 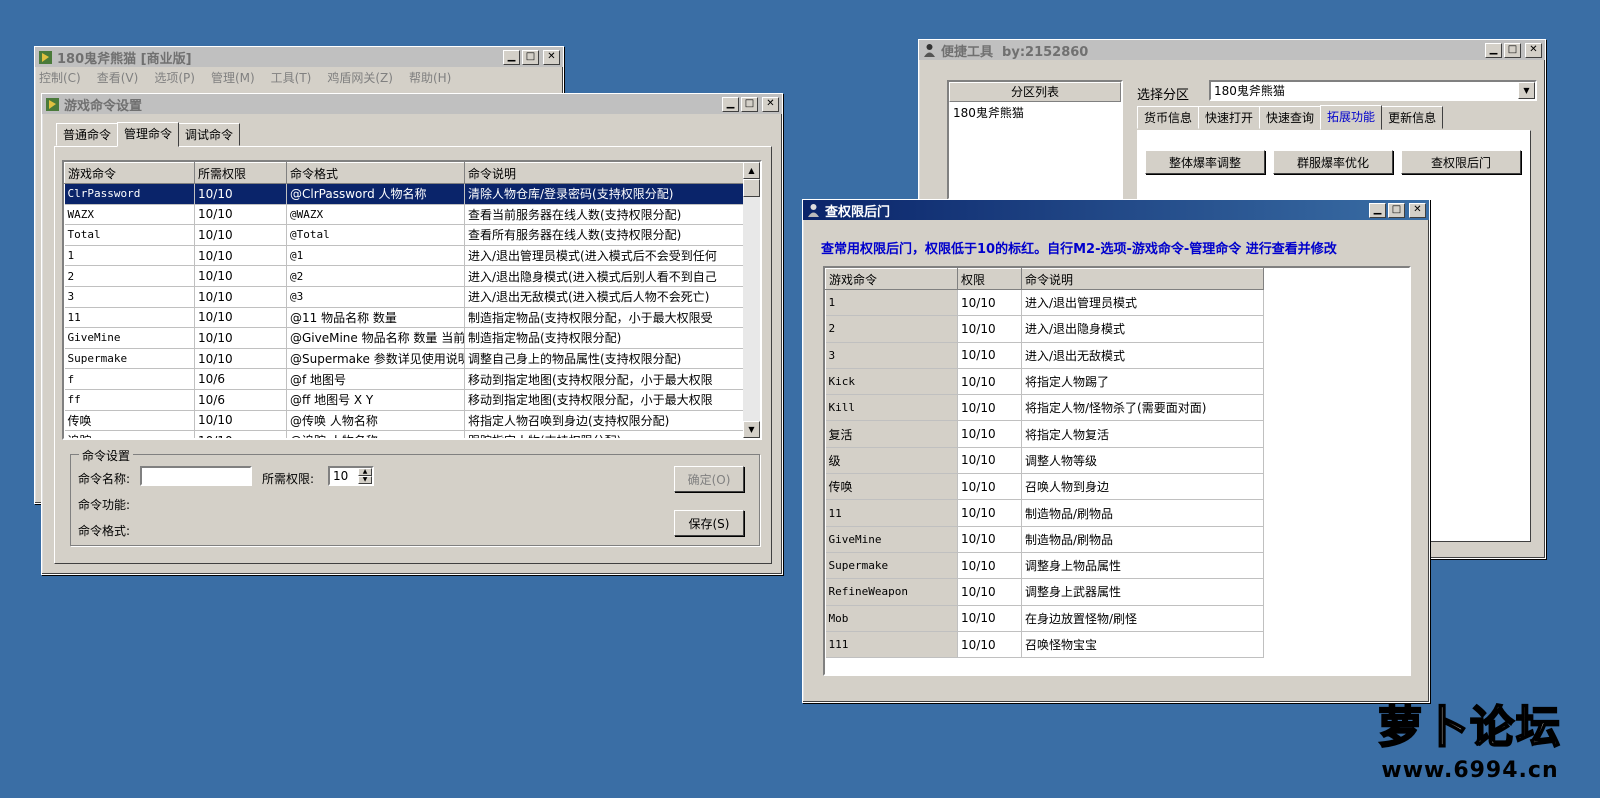 I want to click on cell-command: Kick, so click(x=891, y=382).